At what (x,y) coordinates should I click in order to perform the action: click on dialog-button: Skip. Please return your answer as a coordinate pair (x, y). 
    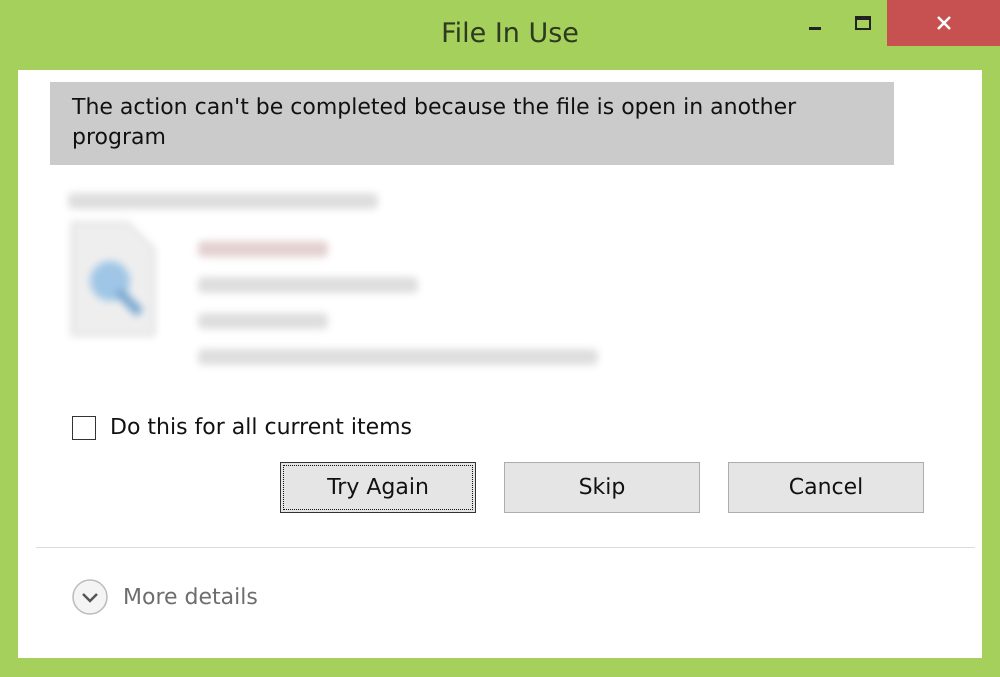
    Looking at the image, I should click on (602, 487).